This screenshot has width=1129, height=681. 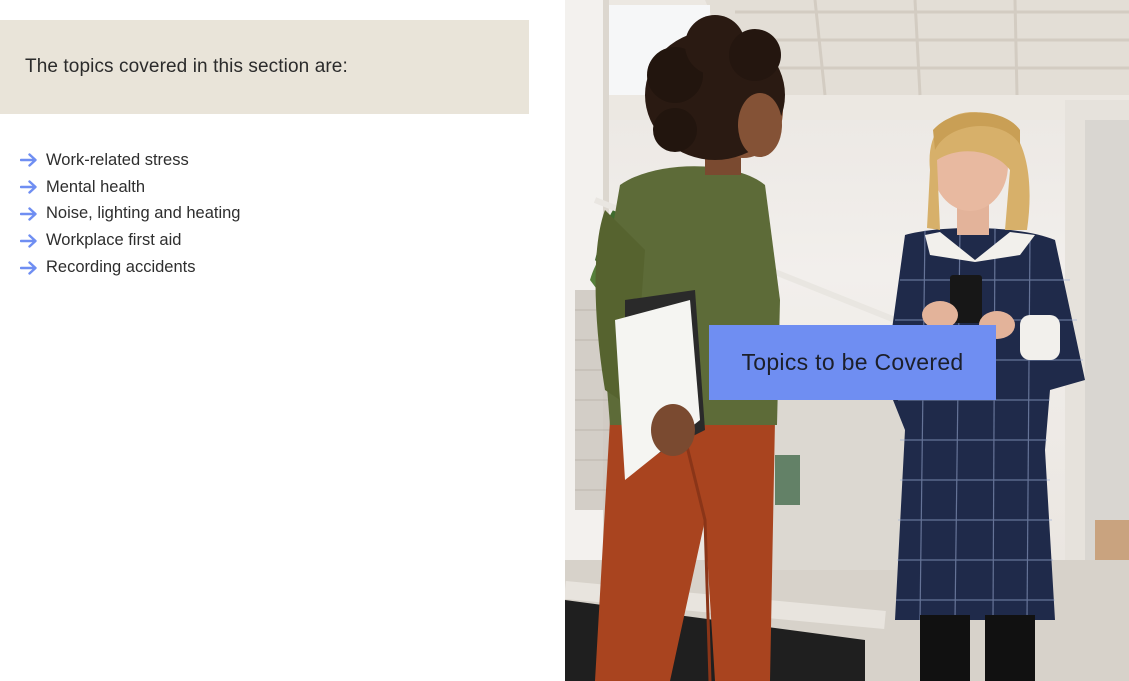 I want to click on list-item: Workplace first aid, so click(x=130, y=240).